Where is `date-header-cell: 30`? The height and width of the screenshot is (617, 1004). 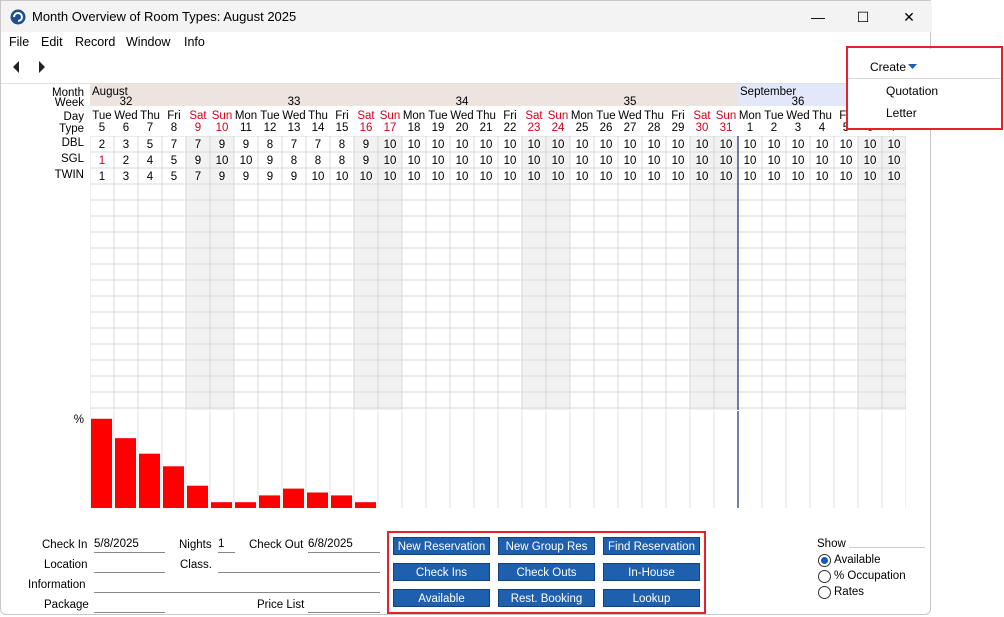
date-header-cell: 30 is located at coordinates (702, 128).